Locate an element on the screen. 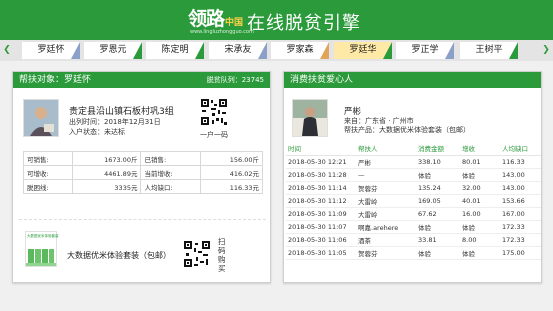 This screenshot has height=311, width=553. donor-product: 帮扶产品：大数据优米体验套装（包邮） is located at coordinates (407, 130).